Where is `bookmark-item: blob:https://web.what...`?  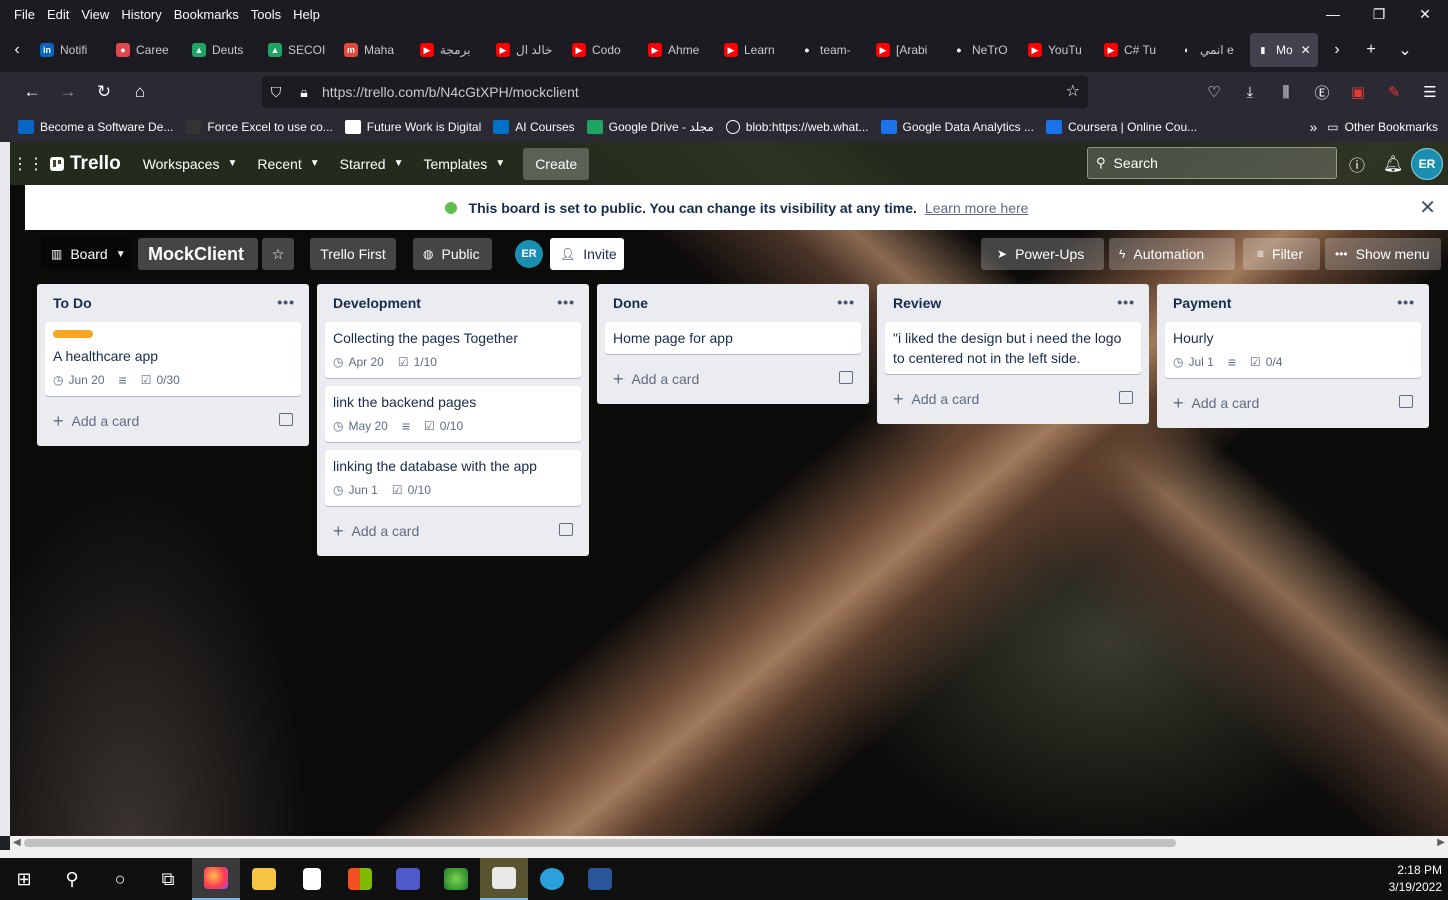
bookmark-item: blob:https://web.what... is located at coordinates (797, 127).